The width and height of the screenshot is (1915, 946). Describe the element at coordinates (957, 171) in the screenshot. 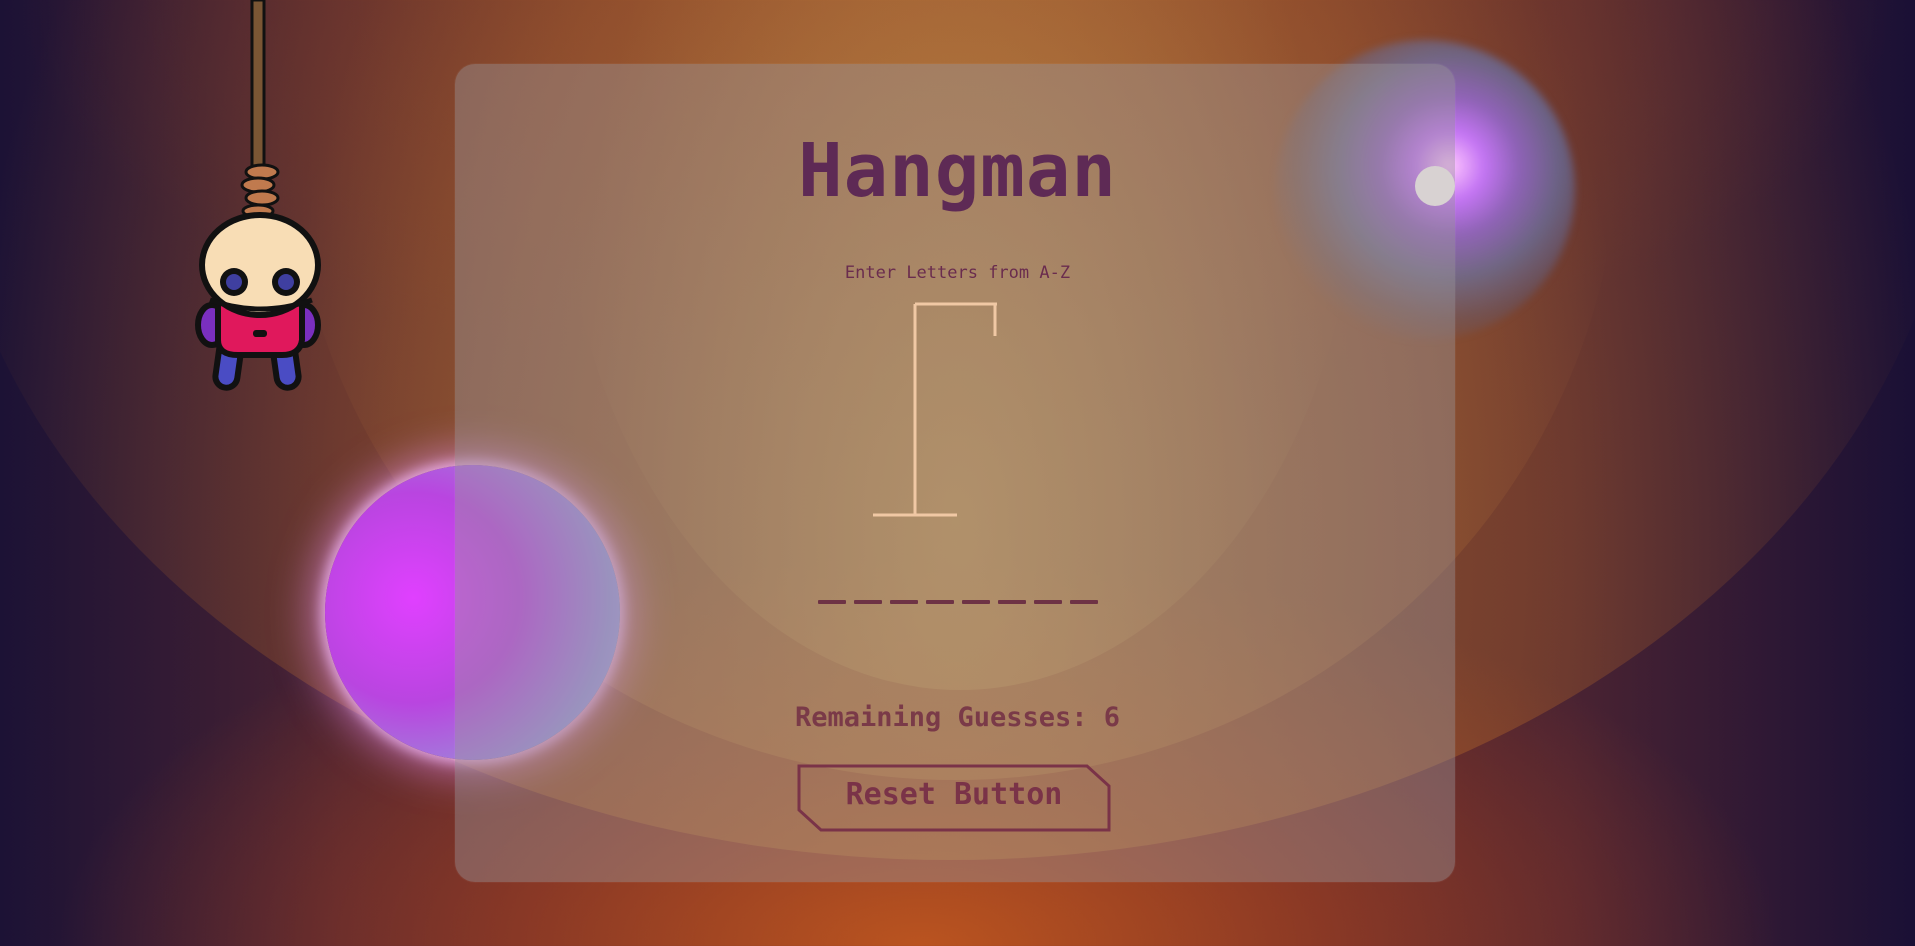

I see `game-title: Hangman` at that location.